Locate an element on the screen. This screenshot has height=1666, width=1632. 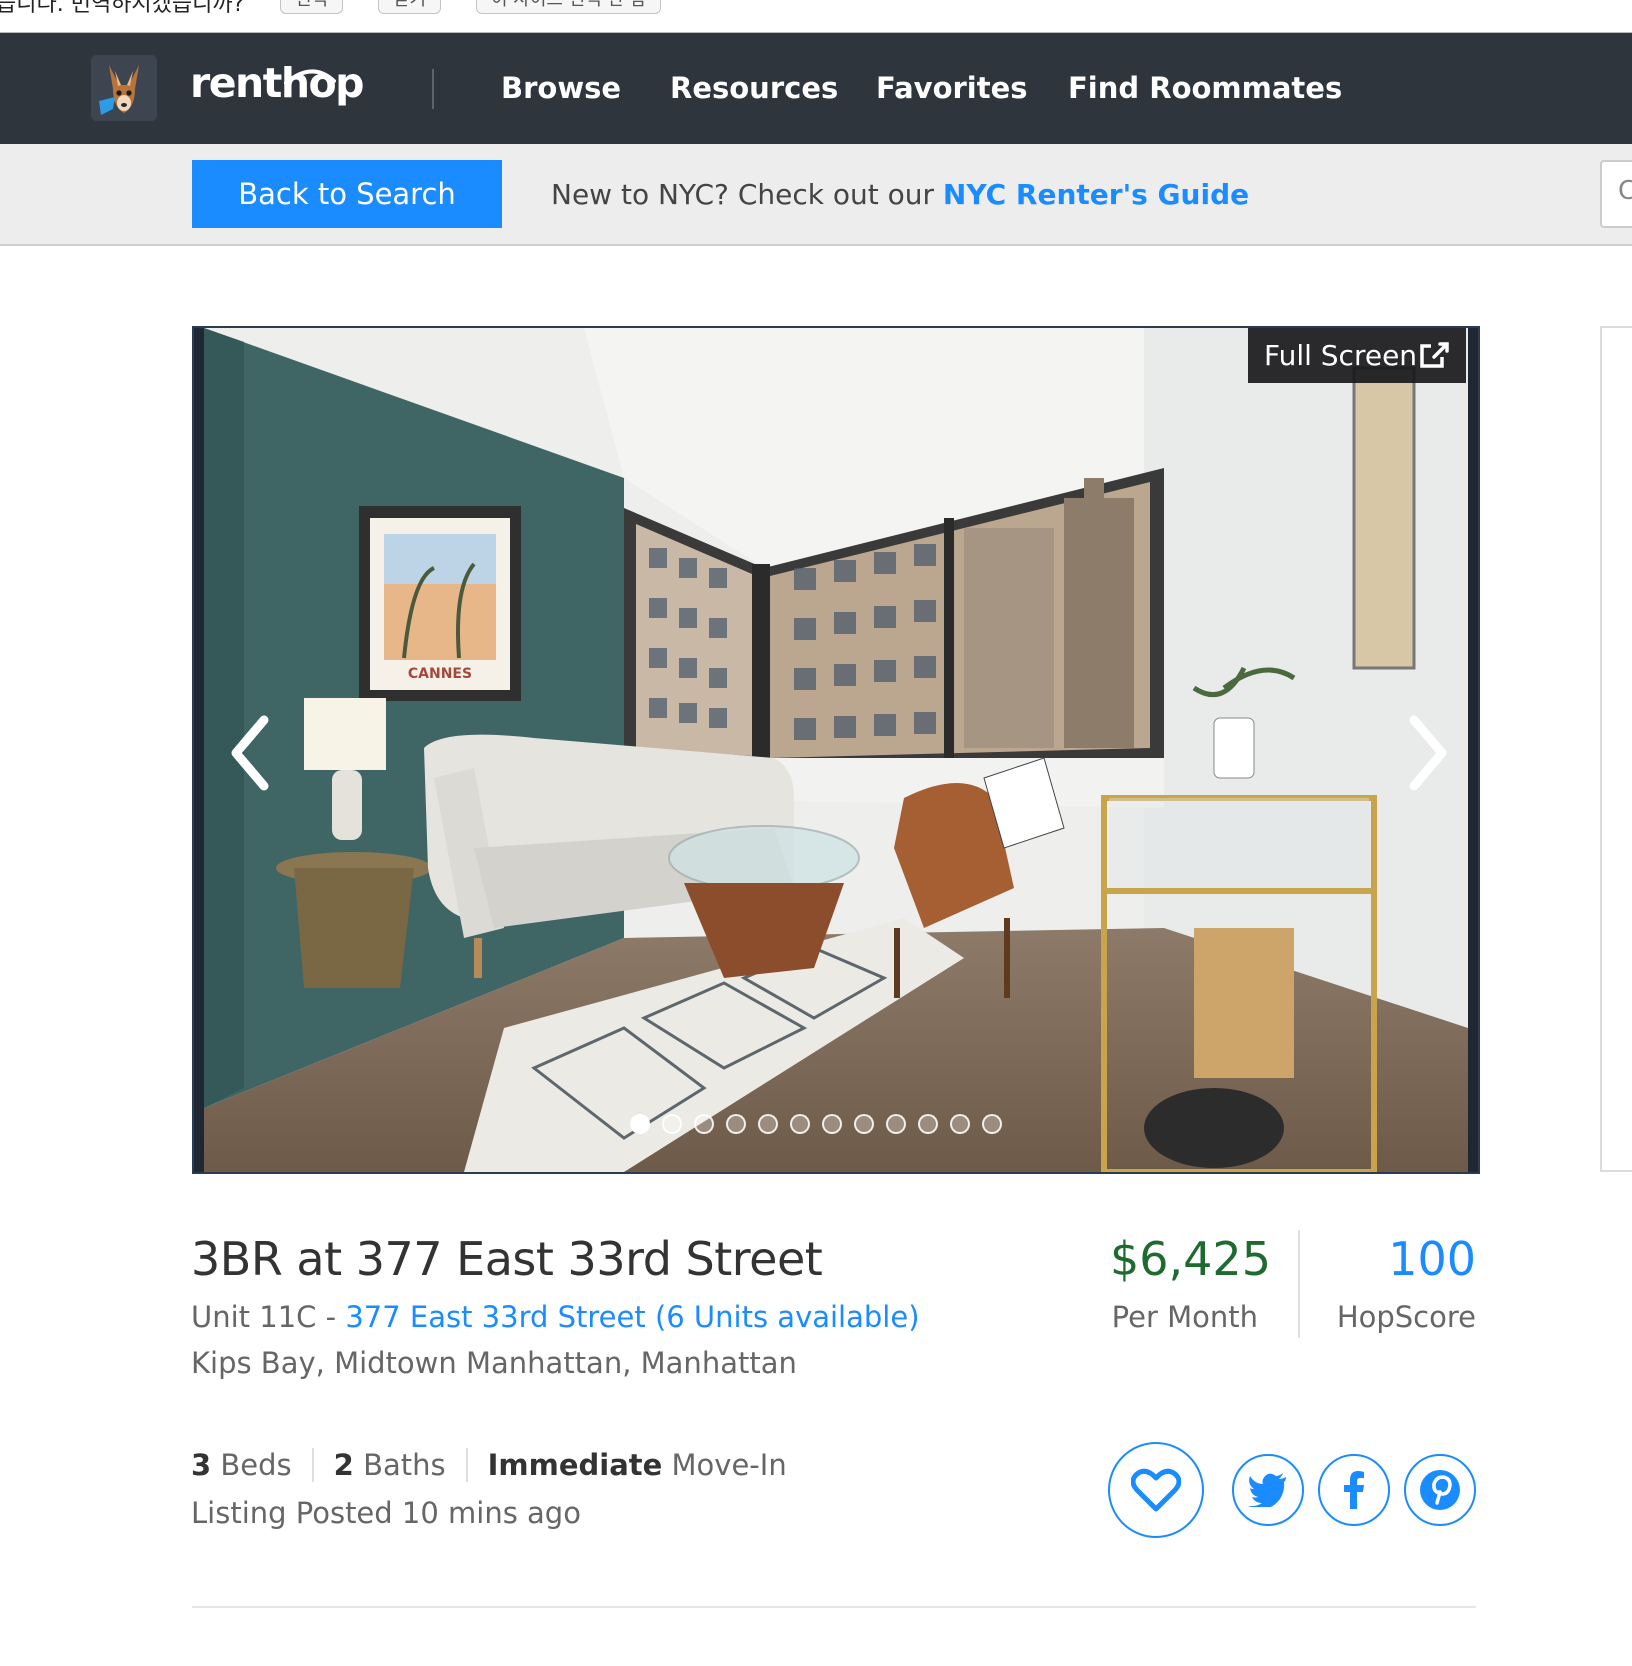
share-pinterest-button is located at coordinates (1440, 1490).